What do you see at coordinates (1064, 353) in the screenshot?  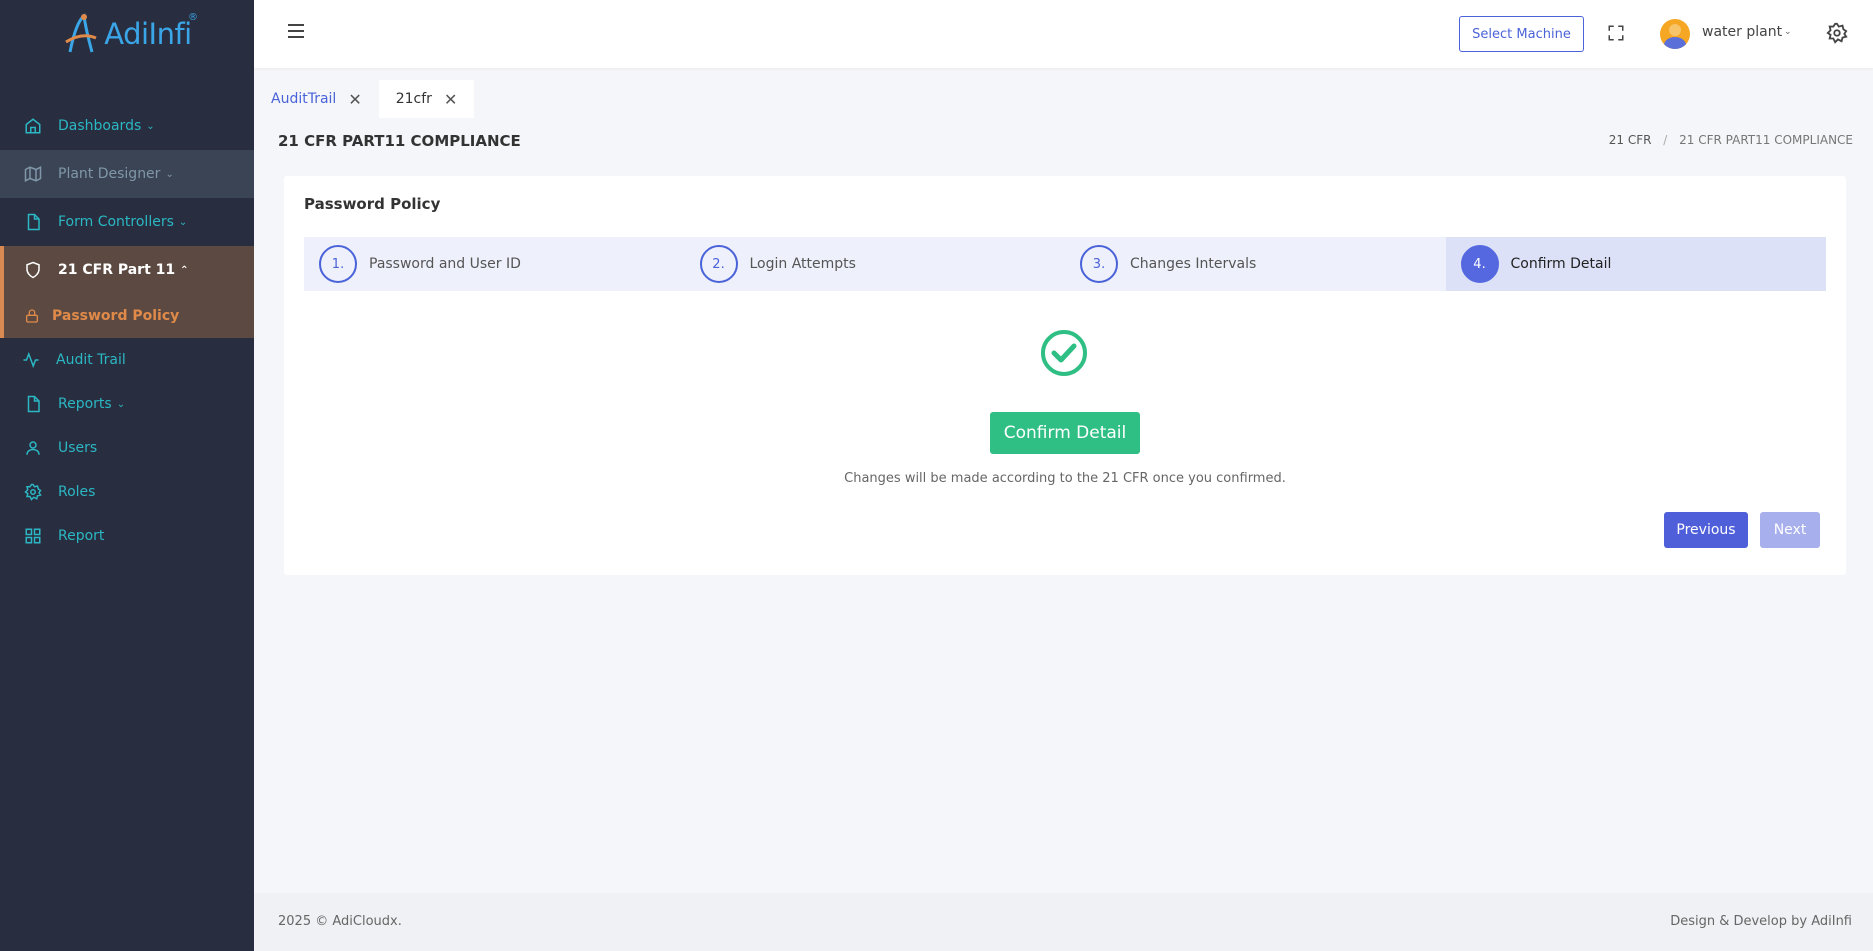 I see `check-circle-icon` at bounding box center [1064, 353].